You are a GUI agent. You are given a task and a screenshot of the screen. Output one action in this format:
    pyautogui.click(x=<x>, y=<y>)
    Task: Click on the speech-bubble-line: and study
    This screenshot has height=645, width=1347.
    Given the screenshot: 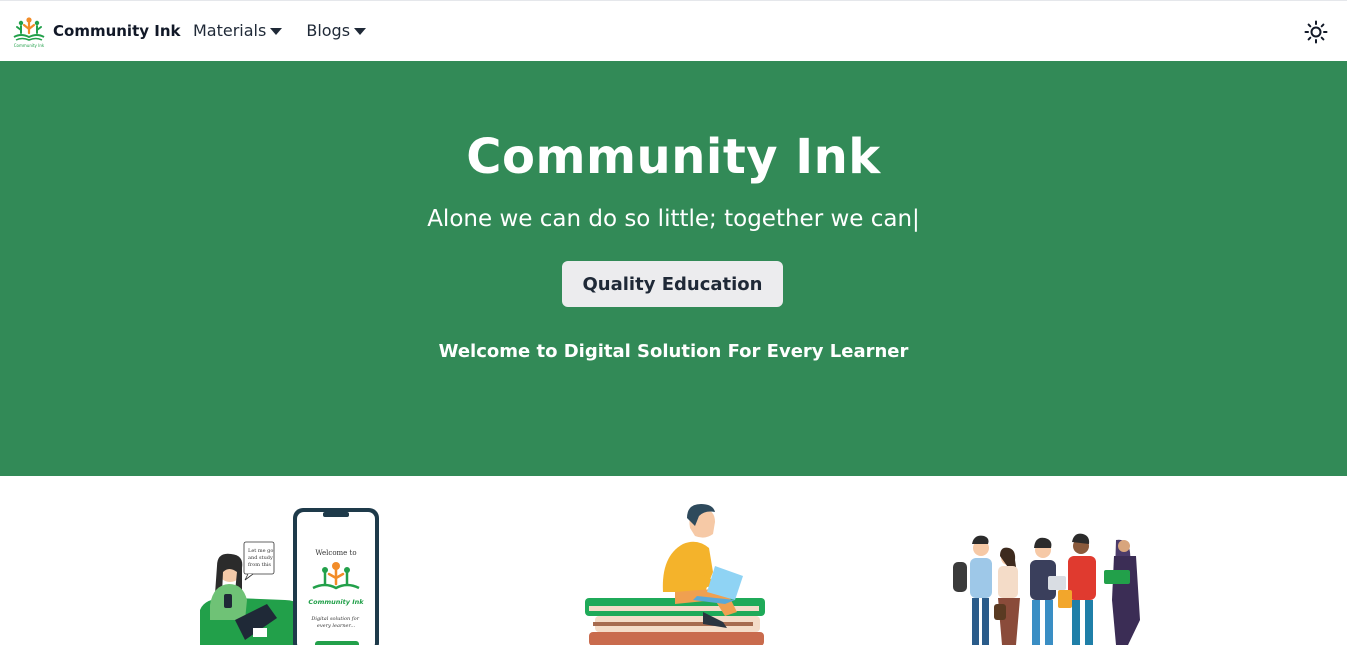 What is the action you would take?
    pyautogui.click(x=260, y=558)
    